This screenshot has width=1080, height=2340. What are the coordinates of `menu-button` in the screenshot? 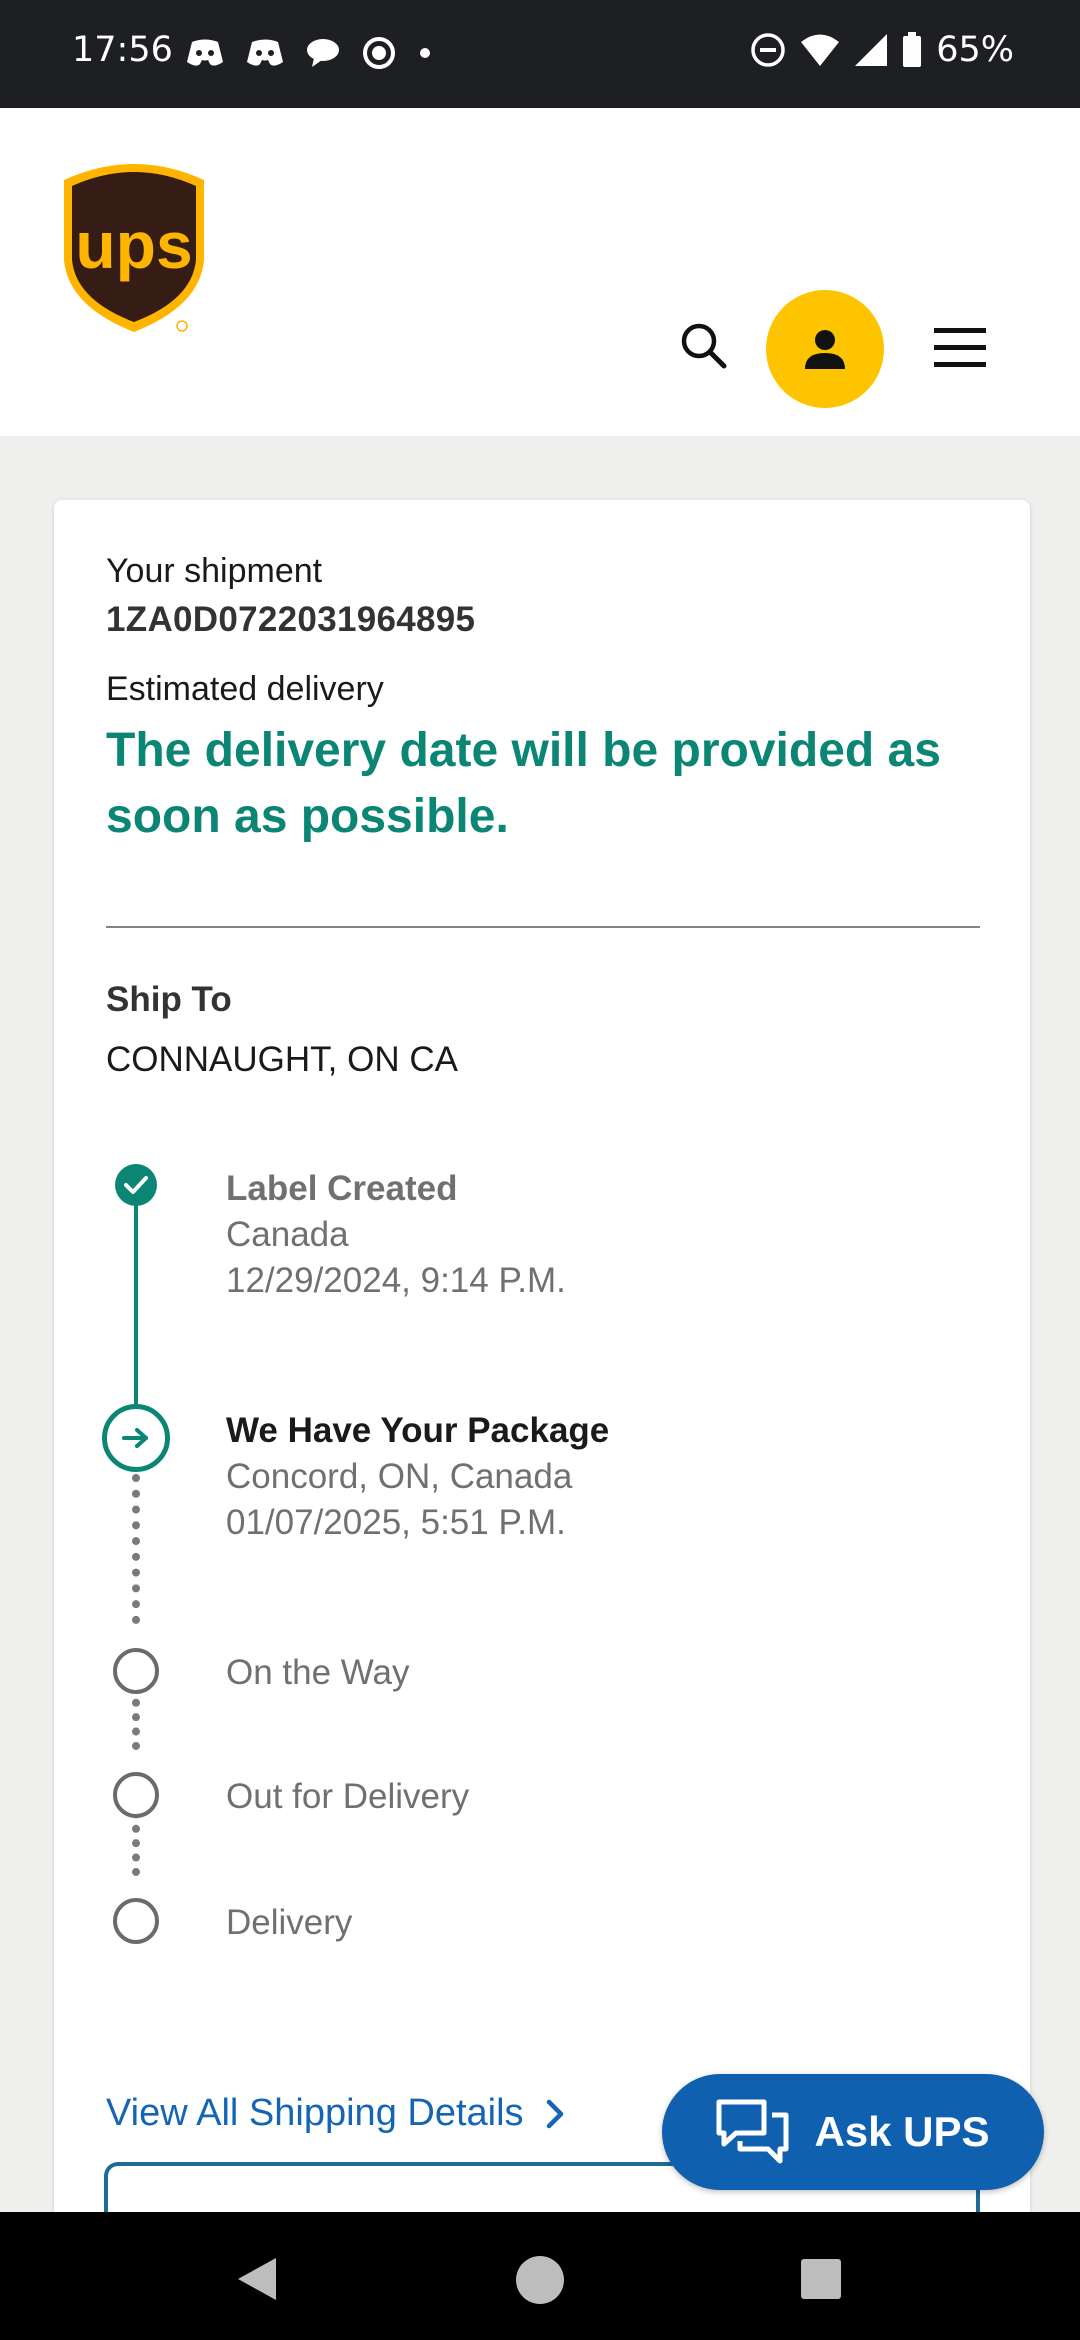 It's located at (960, 348).